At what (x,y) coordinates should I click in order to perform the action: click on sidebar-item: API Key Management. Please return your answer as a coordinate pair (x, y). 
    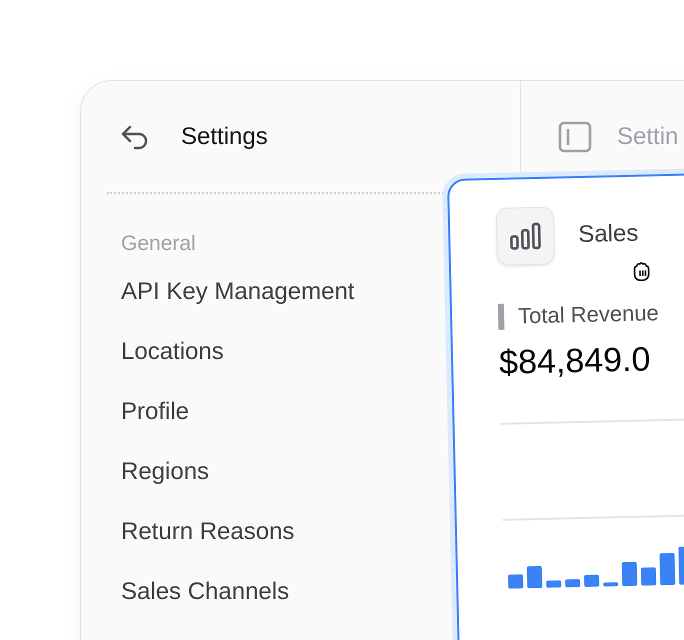
    Looking at the image, I should click on (237, 292).